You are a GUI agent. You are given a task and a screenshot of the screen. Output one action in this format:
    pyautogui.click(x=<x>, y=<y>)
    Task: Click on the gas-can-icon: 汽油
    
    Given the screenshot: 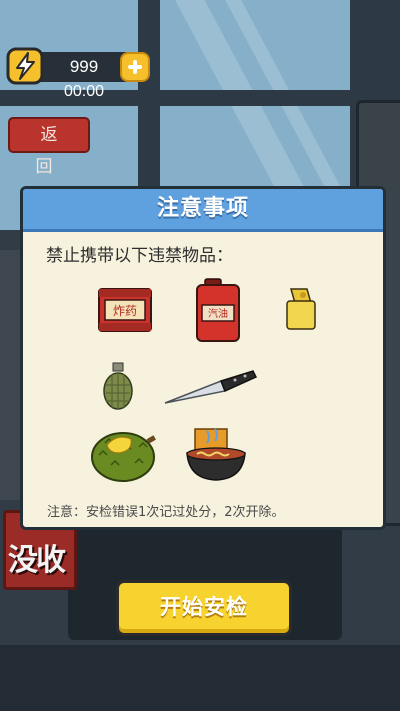 What is the action you would take?
    pyautogui.click(x=218, y=310)
    